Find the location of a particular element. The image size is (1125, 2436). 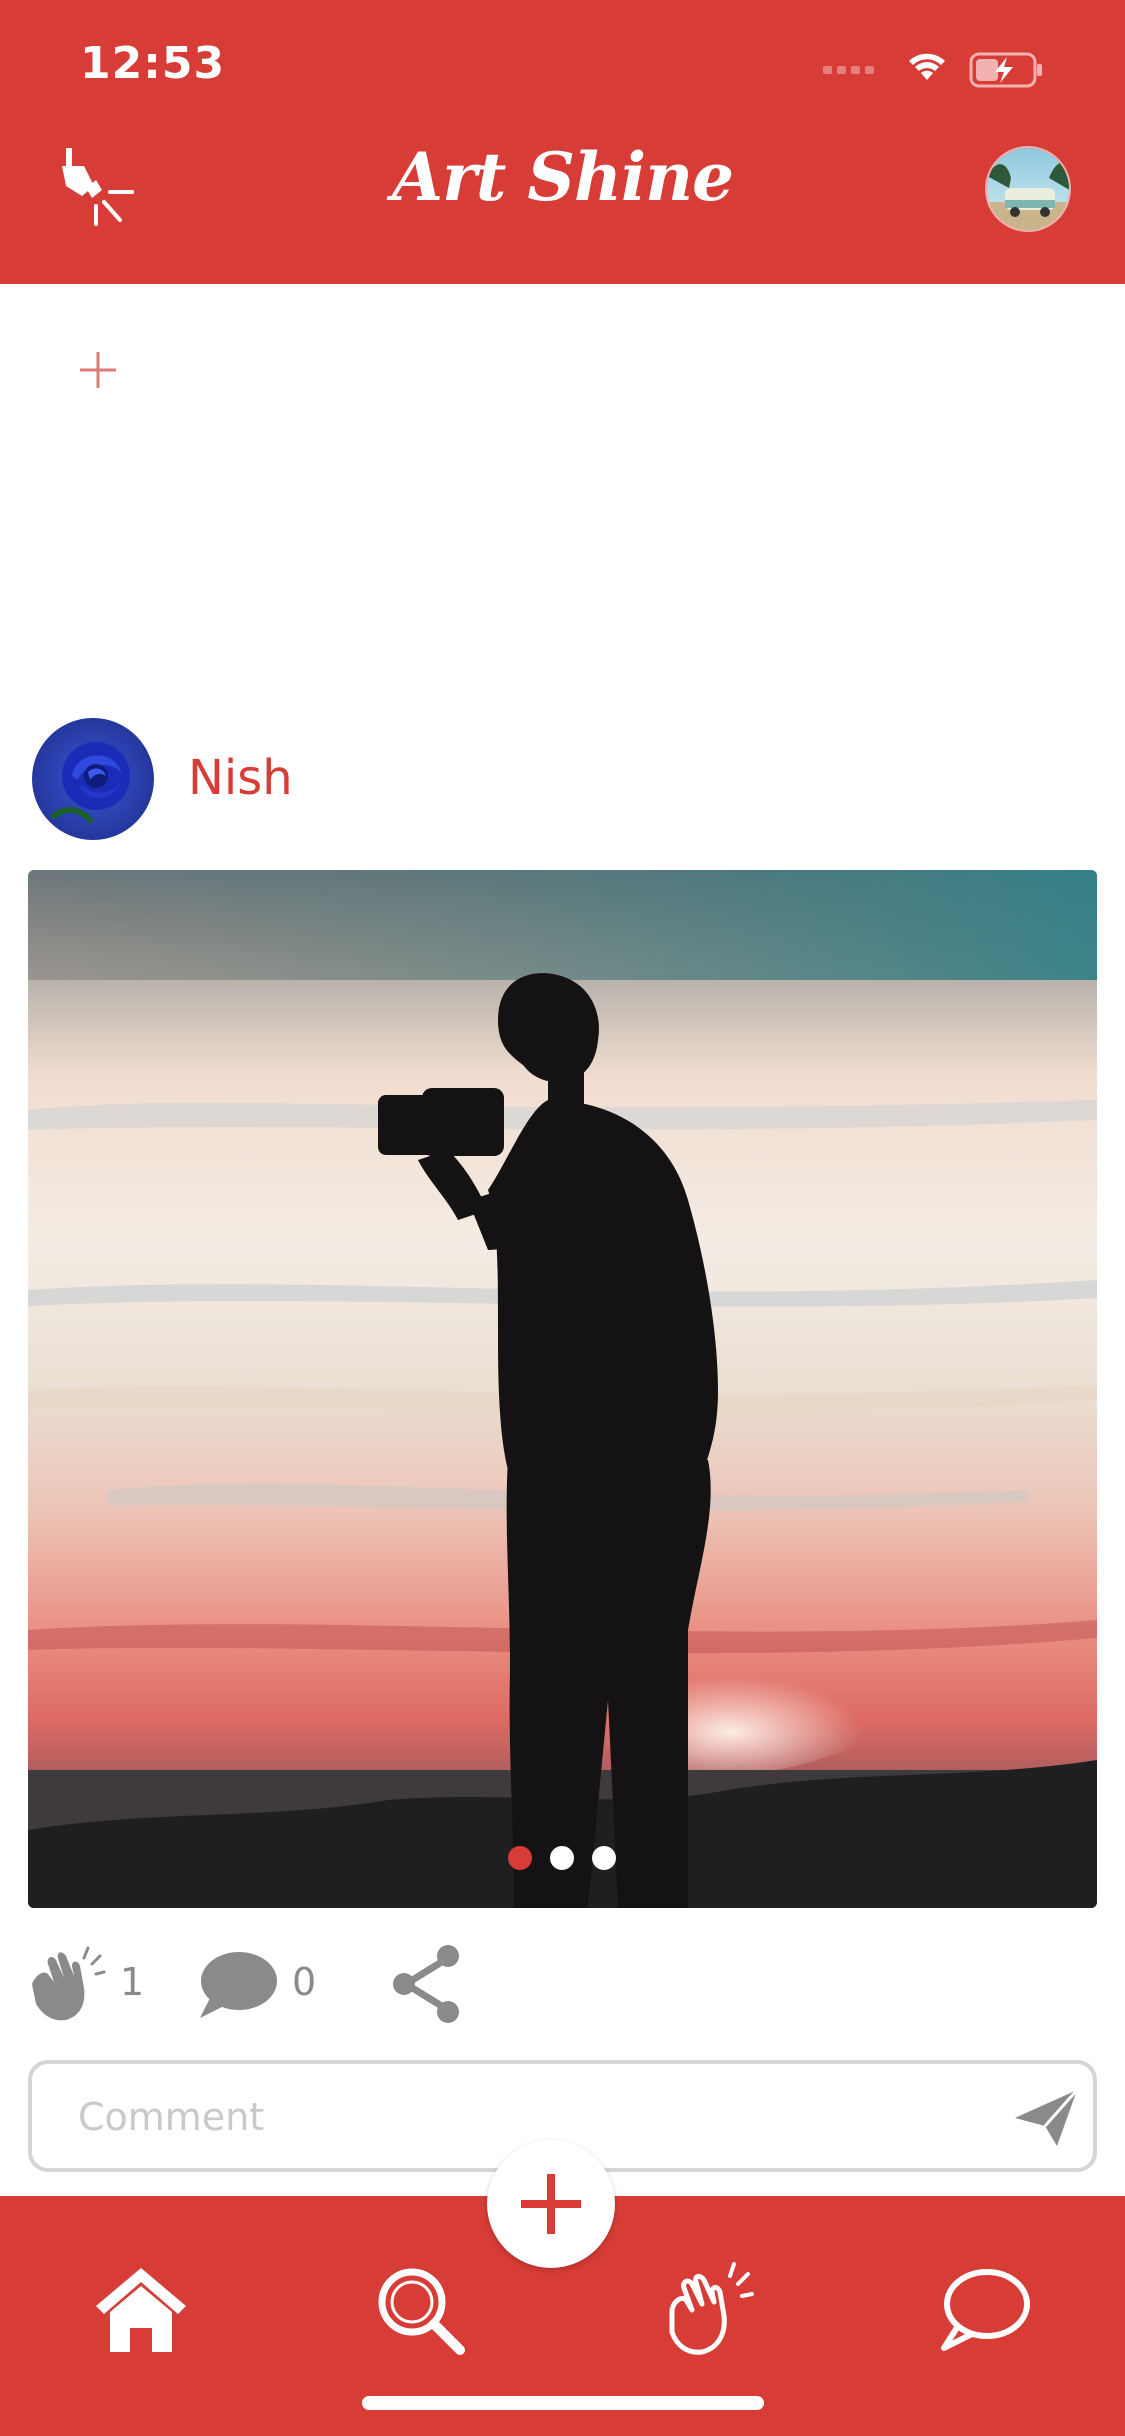

home-icon is located at coordinates (141, 2309).